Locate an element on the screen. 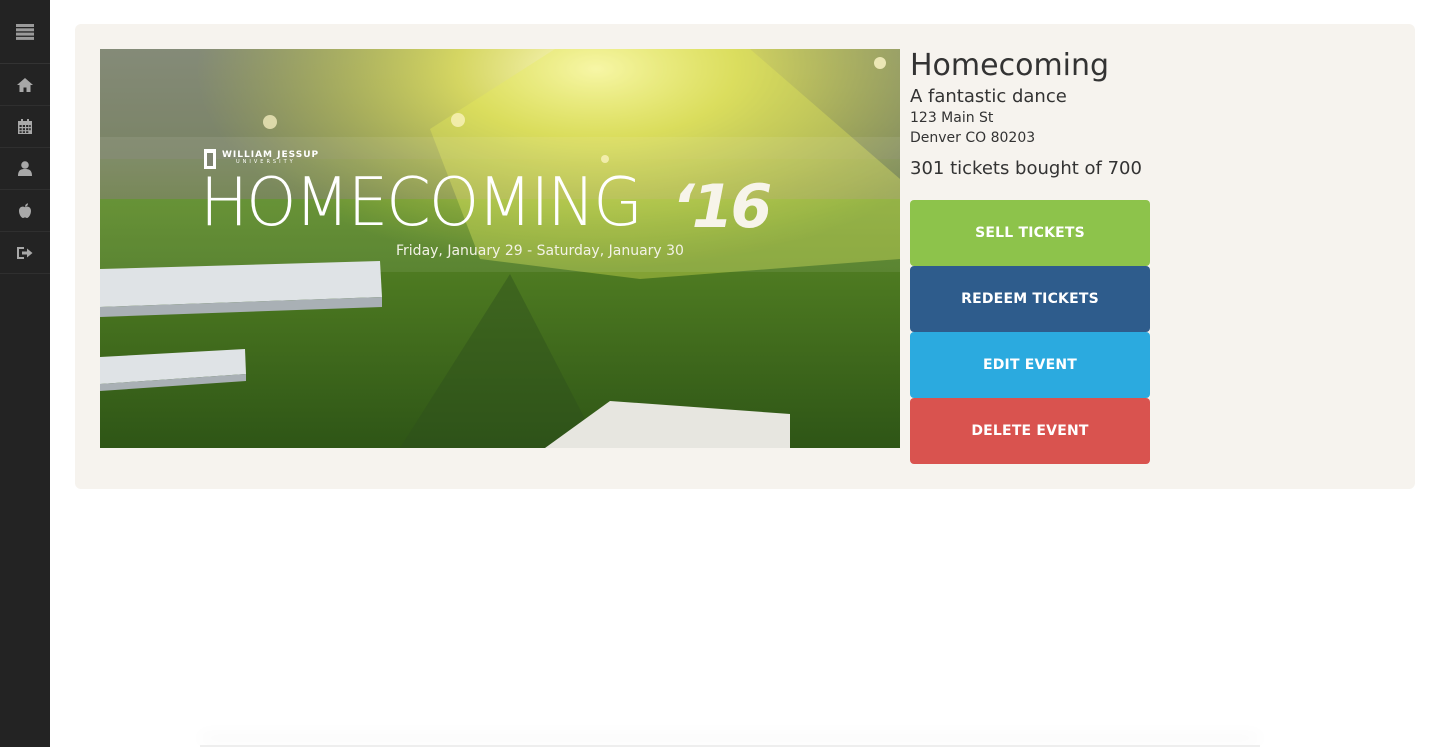 The height and width of the screenshot is (747, 1440). sidebar-menu-toggle is located at coordinates (25, 32).